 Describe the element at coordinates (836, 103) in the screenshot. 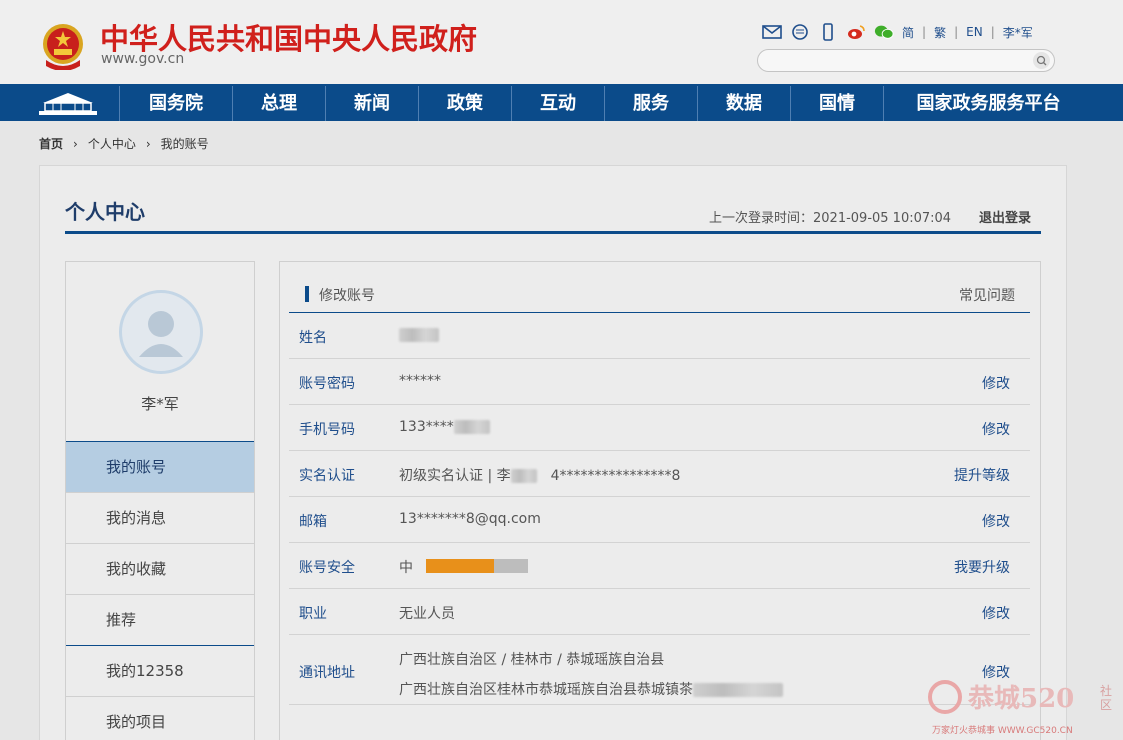

I see `nav-item-national-info: 国情` at that location.